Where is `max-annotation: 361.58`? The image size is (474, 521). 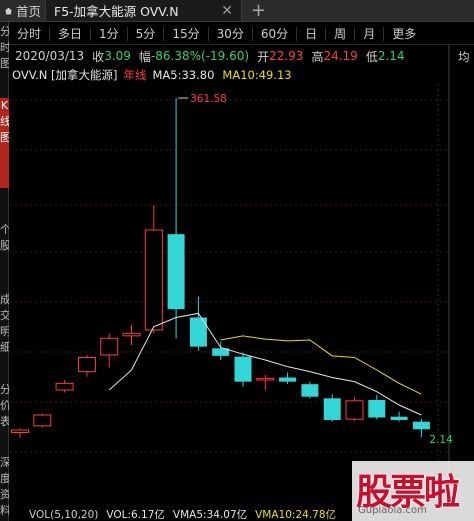 max-annotation: 361.58 is located at coordinates (208, 99).